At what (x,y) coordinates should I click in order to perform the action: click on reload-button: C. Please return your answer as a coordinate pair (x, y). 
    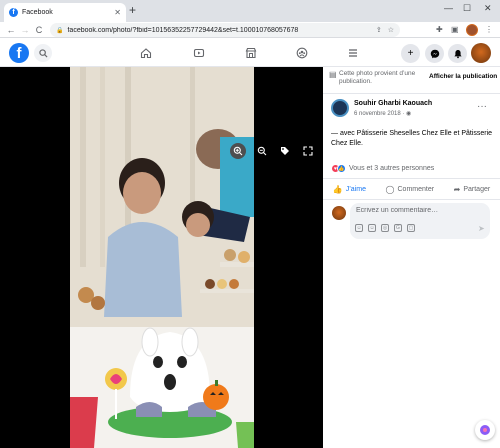
    Looking at the image, I should click on (39, 30).